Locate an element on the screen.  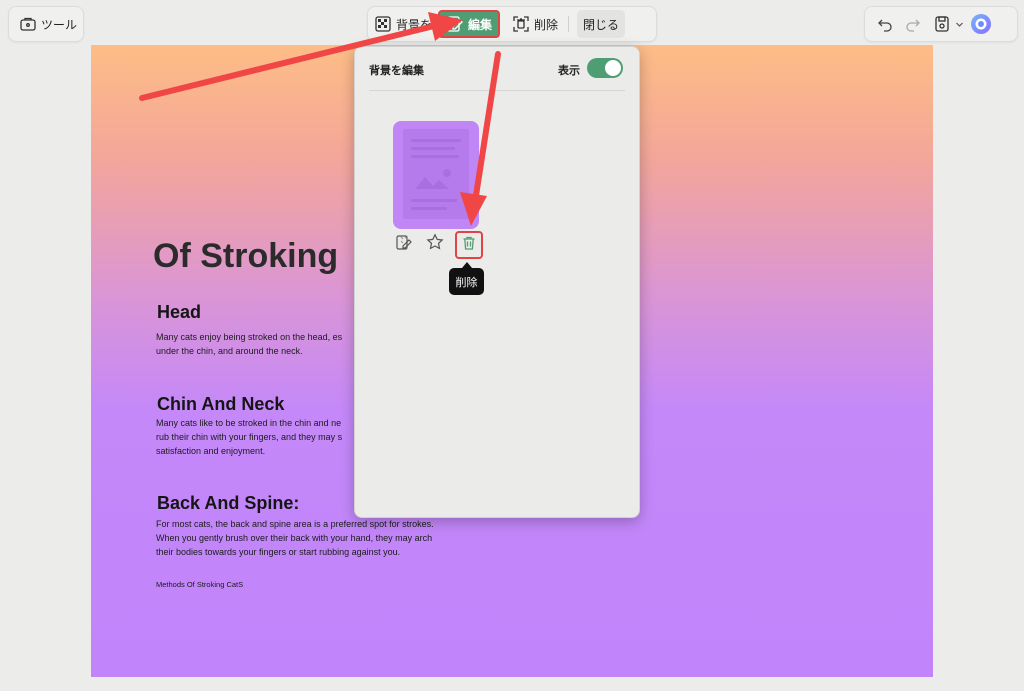
section-heading-head: Head is located at coordinates (179, 312).